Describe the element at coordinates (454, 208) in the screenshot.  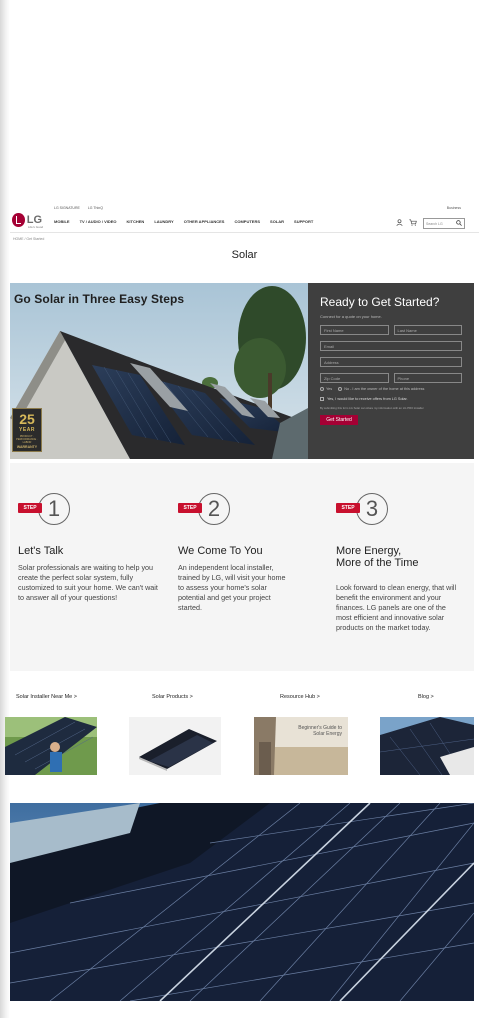
I see `business-link: Business` at that location.